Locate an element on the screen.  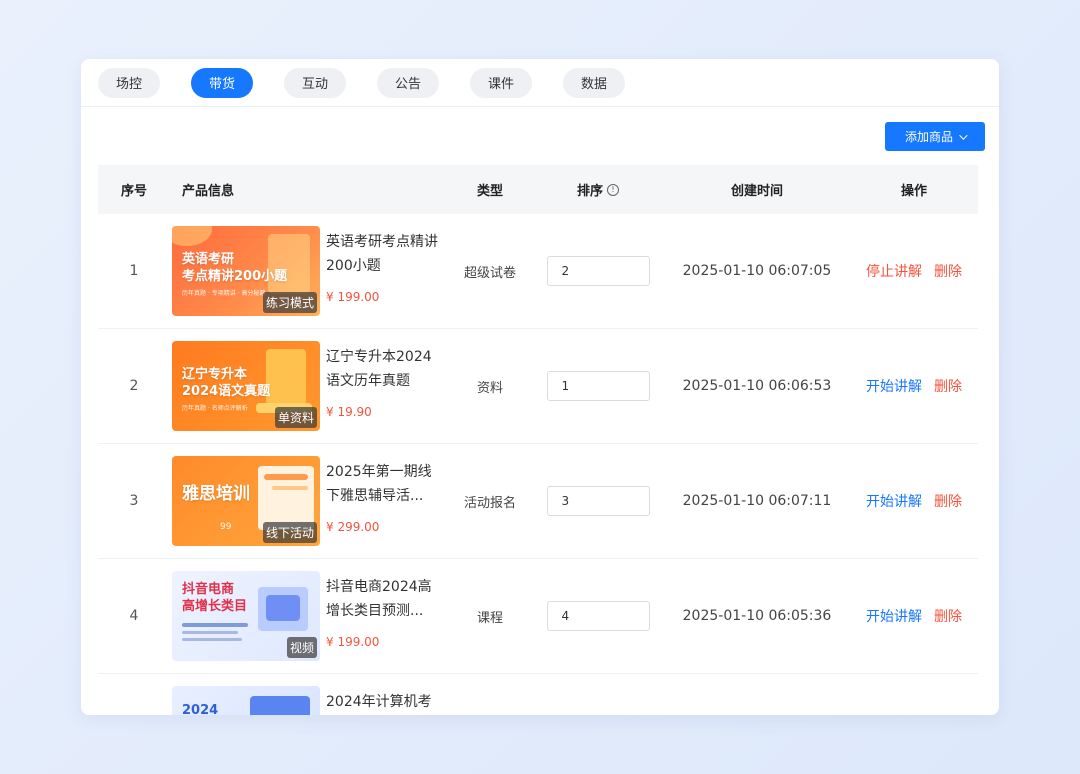
add-product-button: 添加商品 is located at coordinates (935, 136).